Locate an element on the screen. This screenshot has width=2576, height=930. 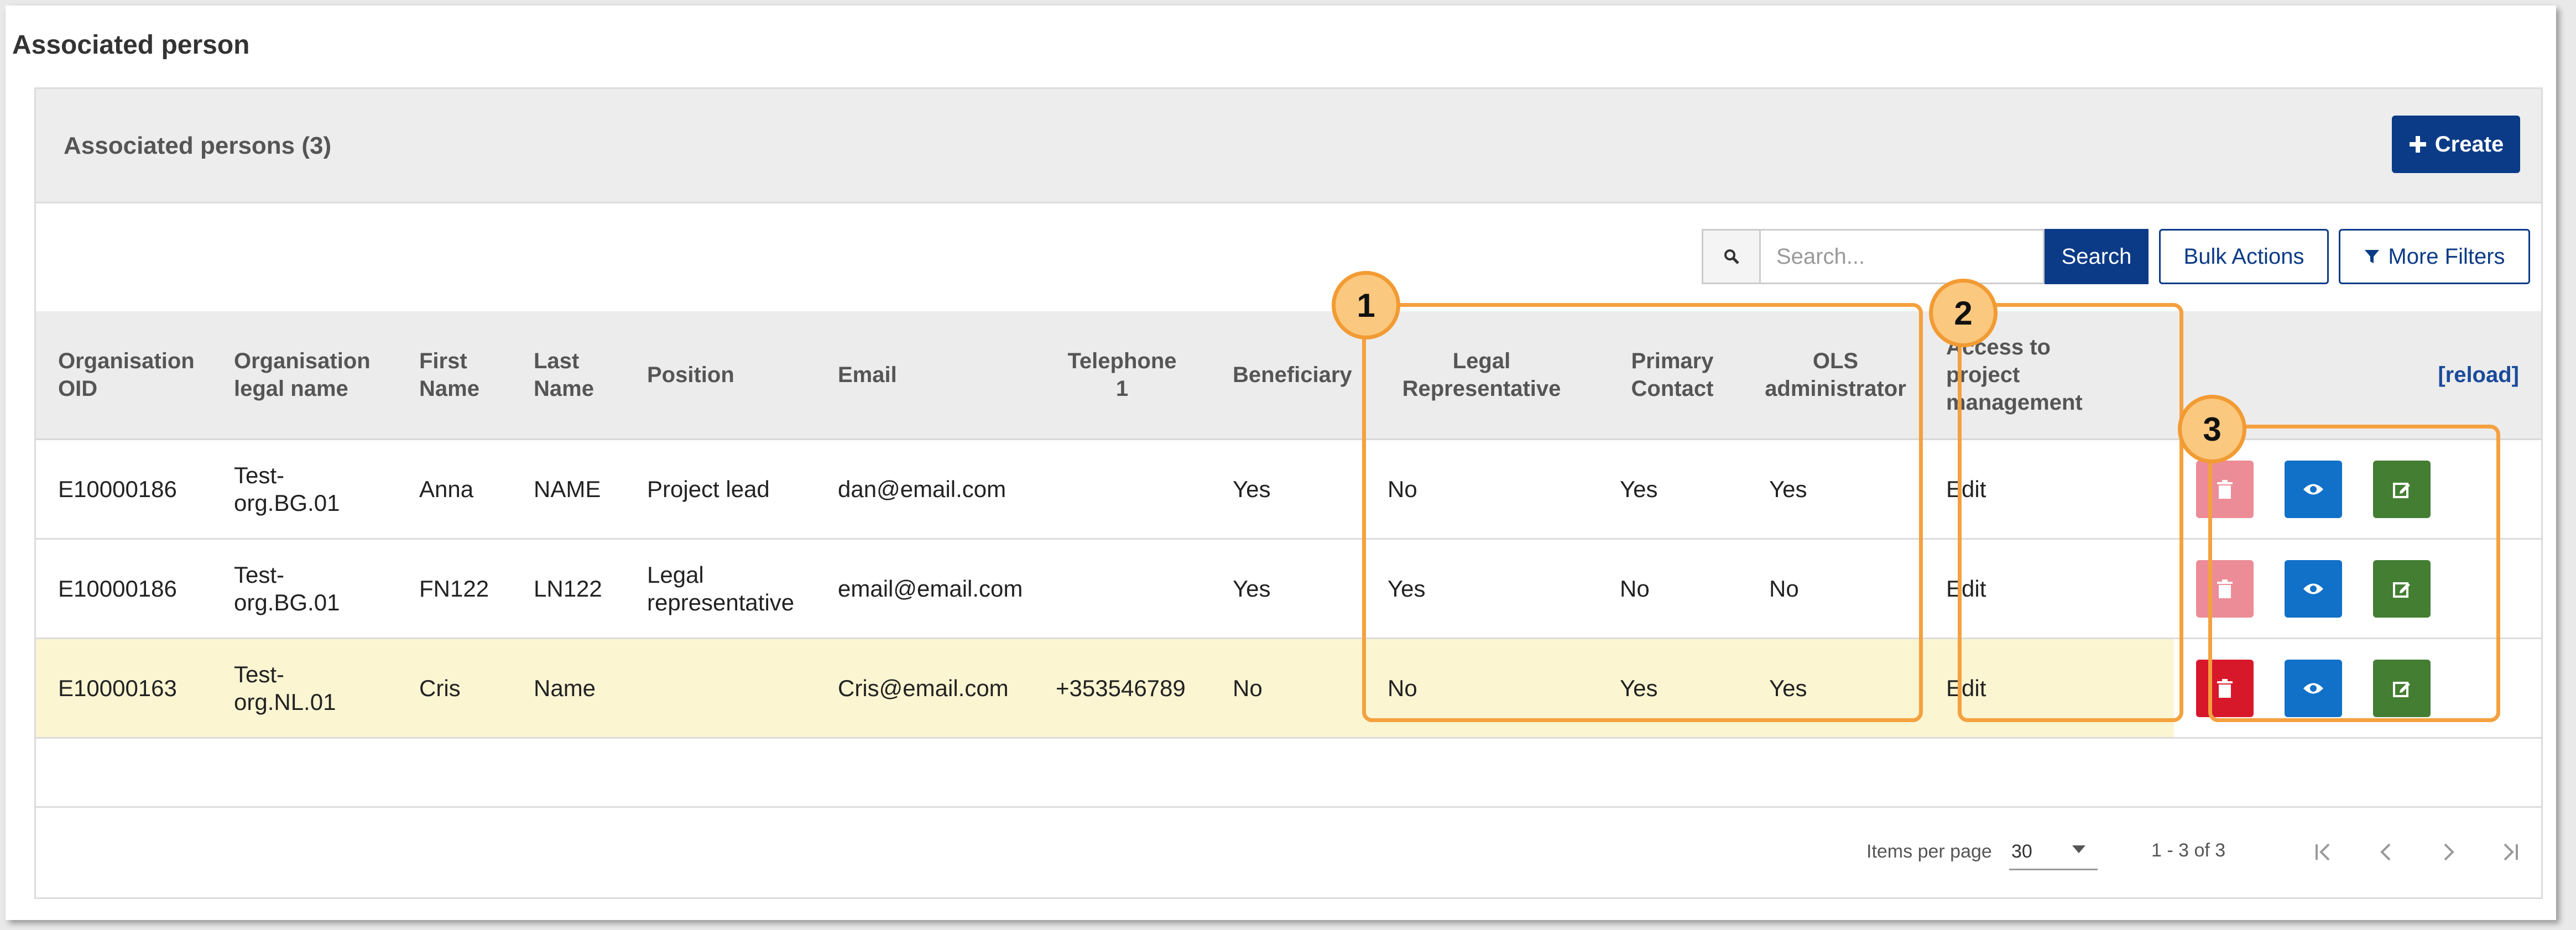
cell-first-name: FN122 is located at coordinates (454, 589).